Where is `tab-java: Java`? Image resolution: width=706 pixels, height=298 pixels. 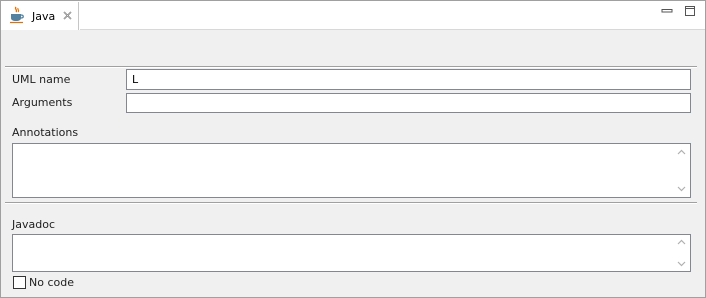 tab-java: Java is located at coordinates (40, 16).